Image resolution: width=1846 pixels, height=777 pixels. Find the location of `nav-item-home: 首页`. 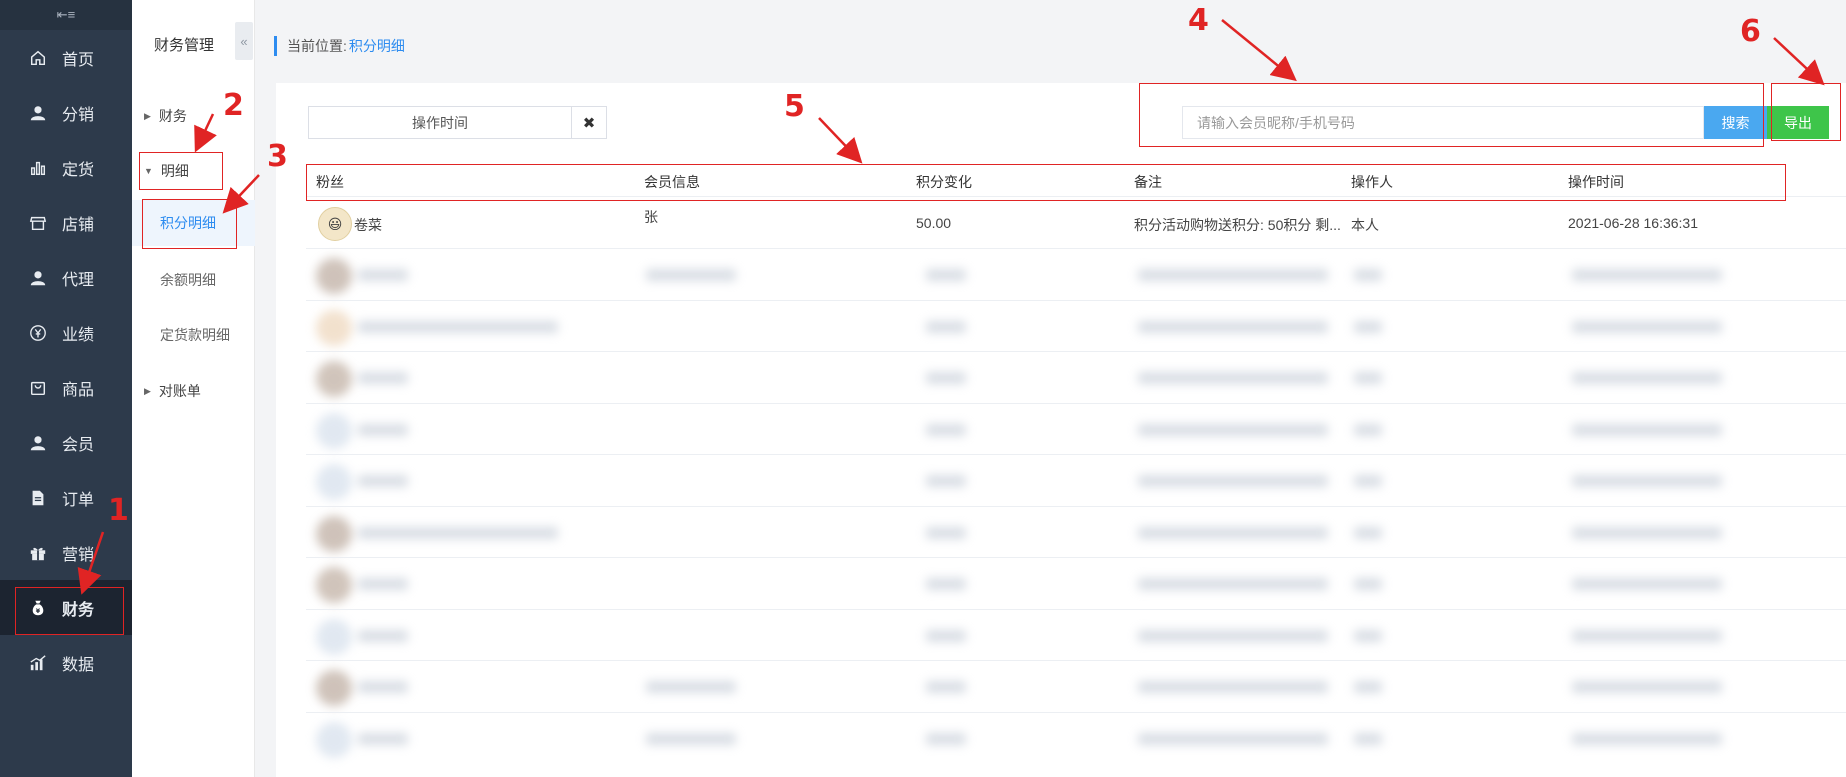

nav-item-home: 首页 is located at coordinates (66, 57).